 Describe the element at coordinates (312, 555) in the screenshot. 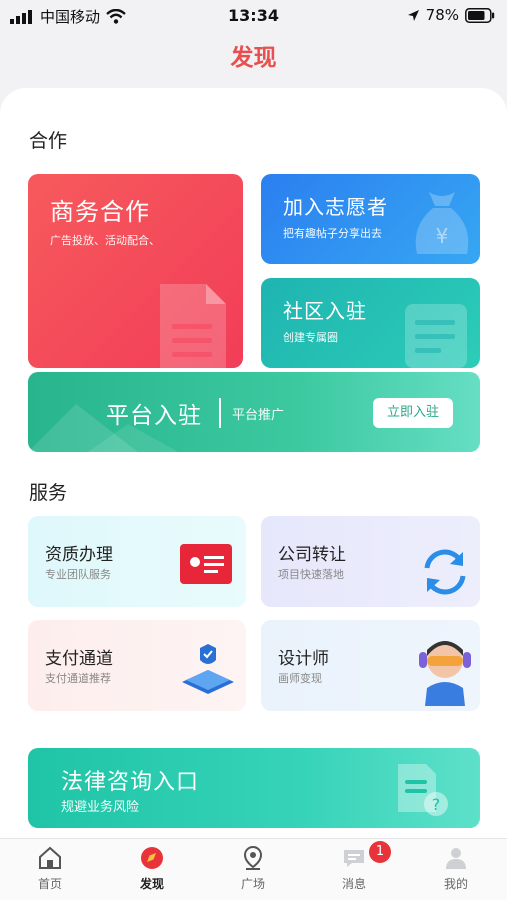

I see `service-title: 公司转让` at that location.